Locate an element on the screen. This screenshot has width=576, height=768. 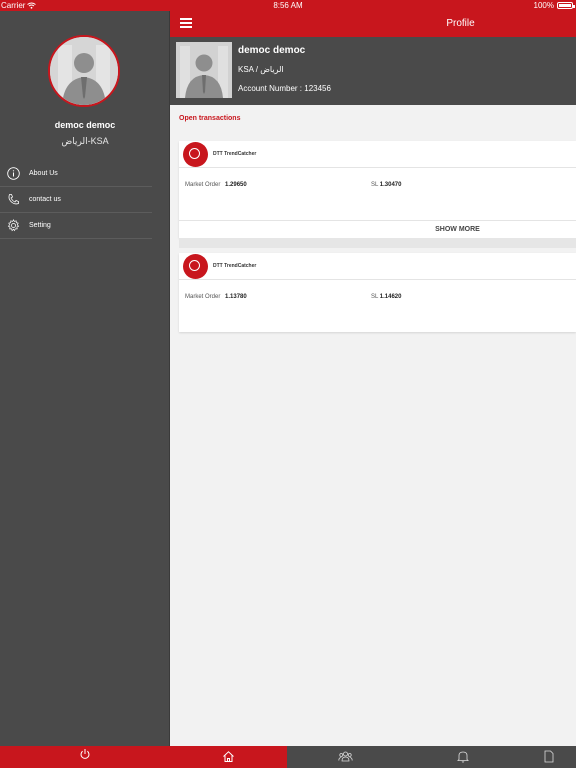
page-title: Profile is located at coordinates (460, 23).